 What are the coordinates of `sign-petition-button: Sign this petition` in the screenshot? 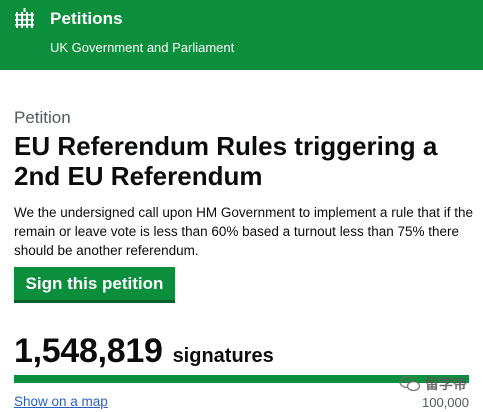 It's located at (94, 285).